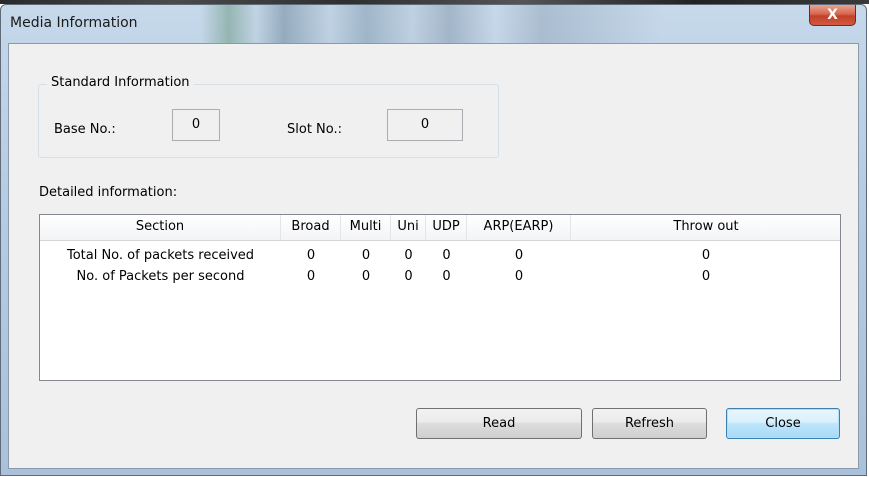 The height and width of the screenshot is (477, 869). I want to click on slot-no-field: 0, so click(425, 125).